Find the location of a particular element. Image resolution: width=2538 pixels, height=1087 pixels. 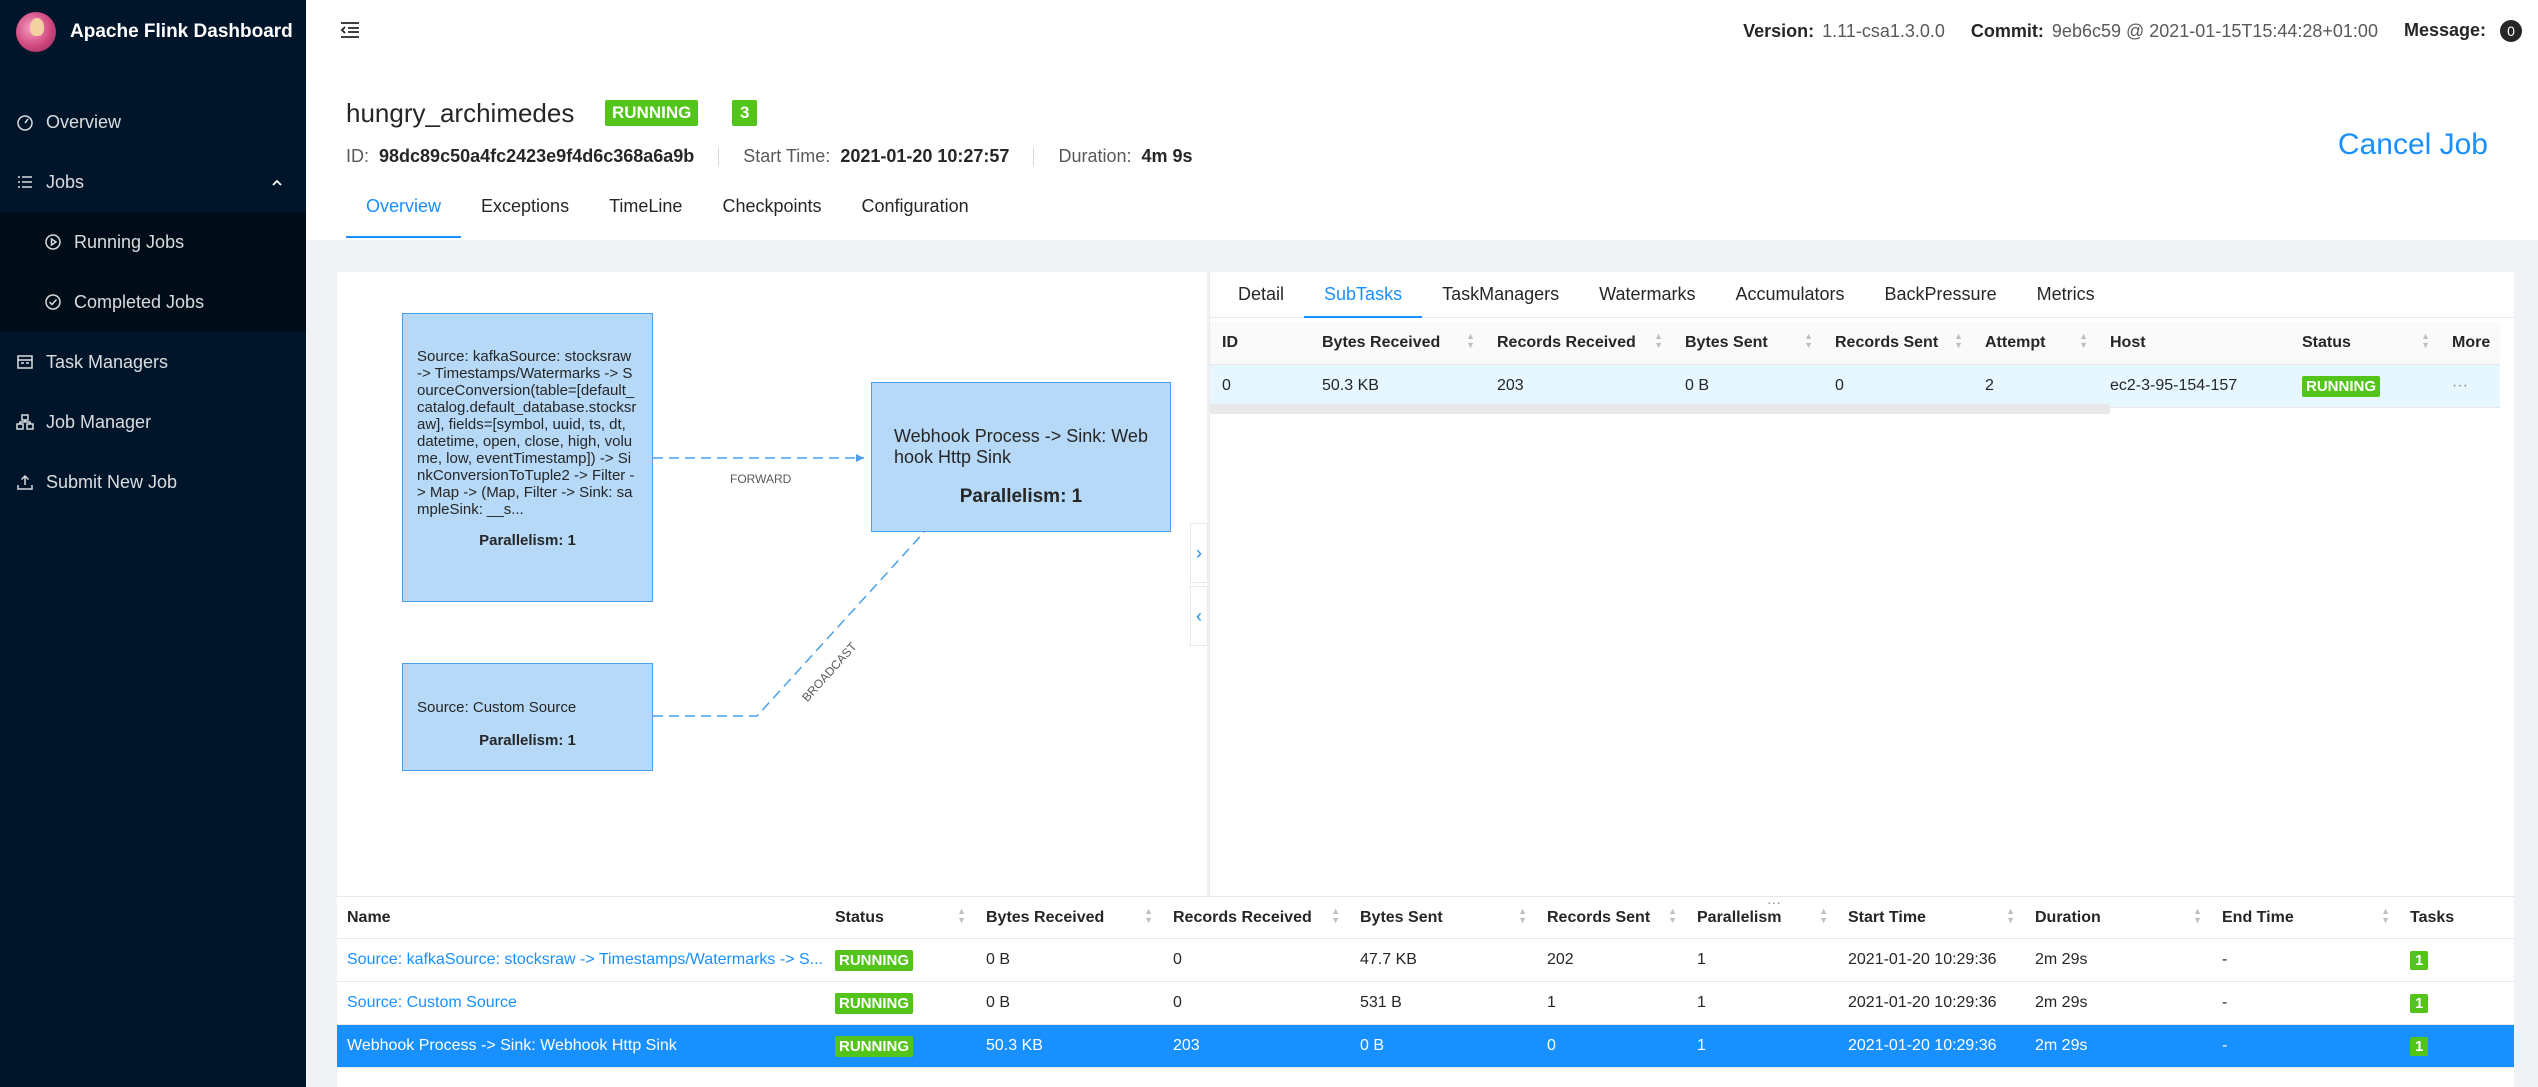

col-header: Duration ▲ ▼ is located at coordinates (2118, 918).